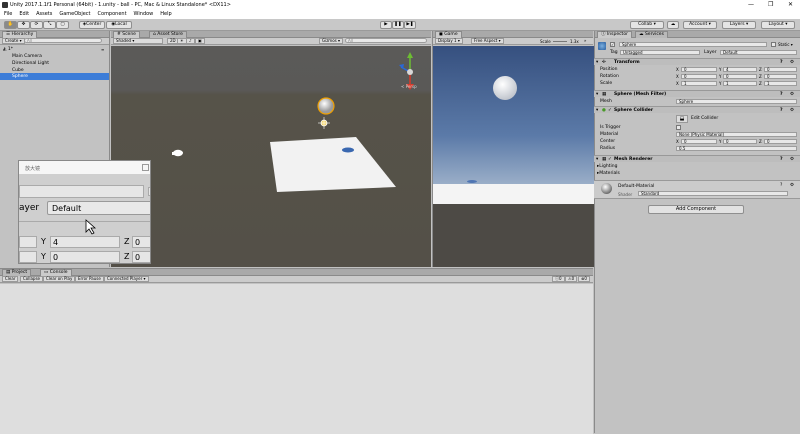  Describe the element at coordinates (778, 25) in the screenshot. I see `layout-button: Layout ▾` at that location.